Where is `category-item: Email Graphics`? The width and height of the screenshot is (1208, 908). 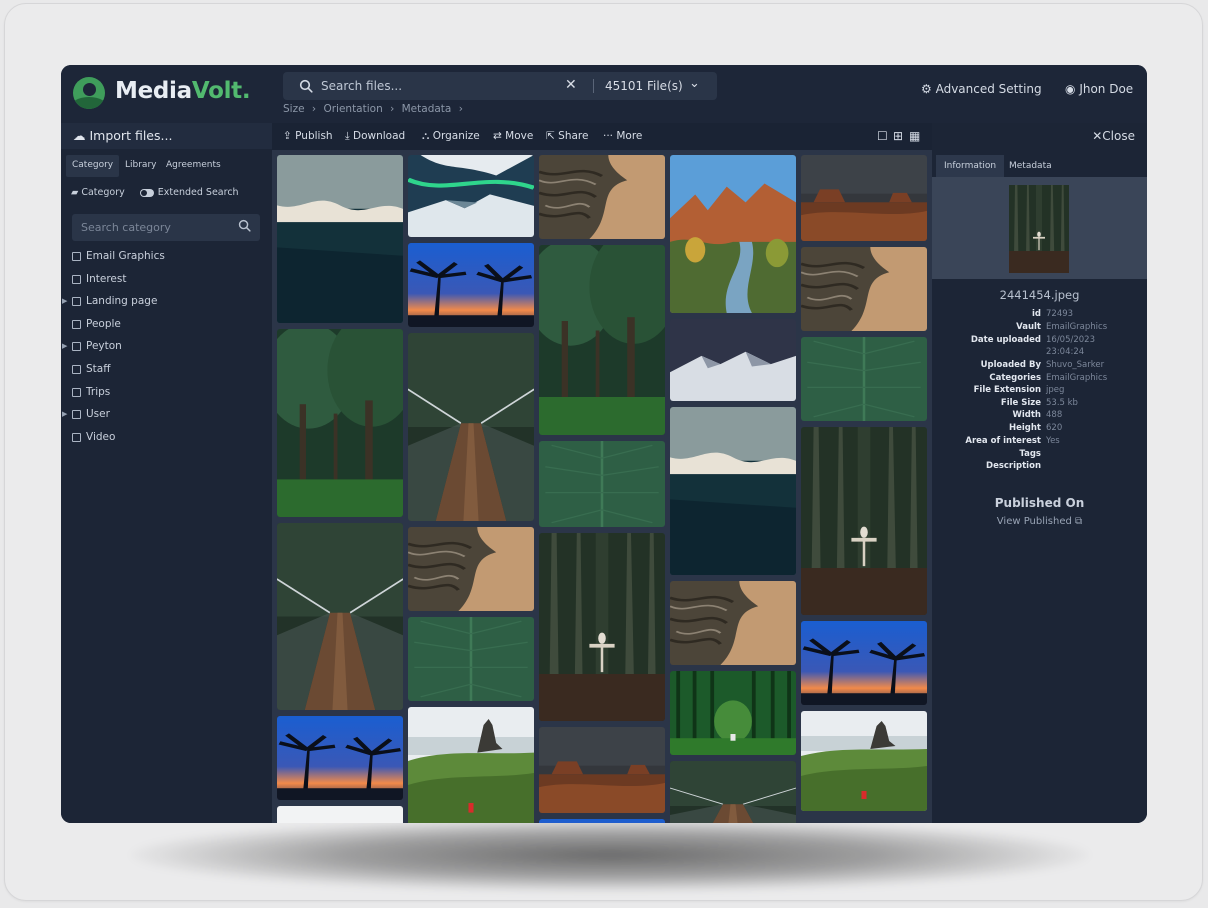
category-item: Email Graphics is located at coordinates (166, 257).